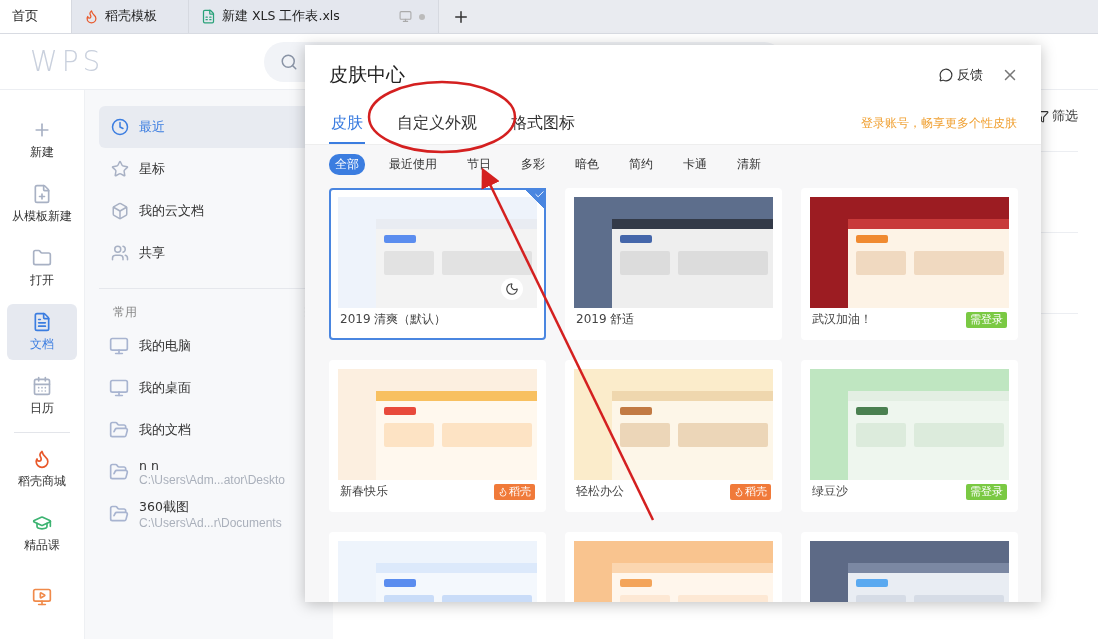  I want to click on skin-card: 轻松办公 稻壳, so click(673, 436).